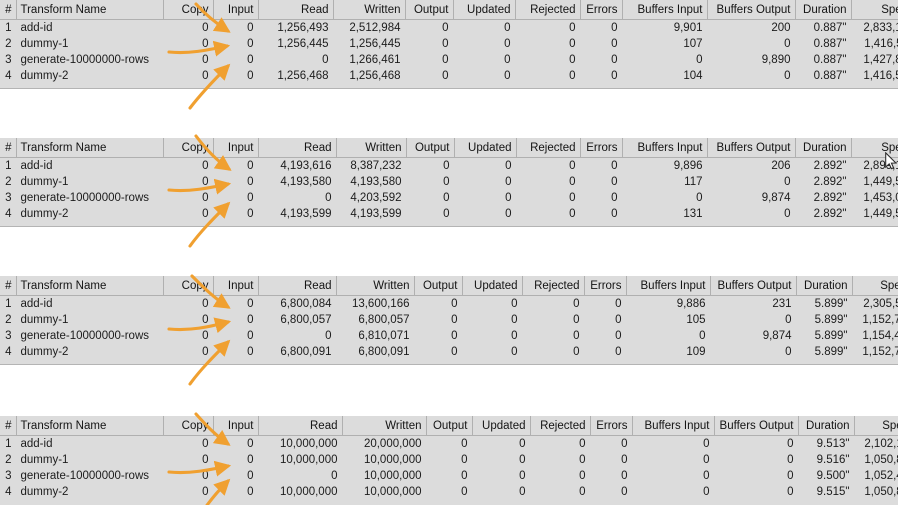 Image resolution: width=898 pixels, height=505 pixels. Describe the element at coordinates (891, 161) in the screenshot. I see `mouse-cursor` at that location.